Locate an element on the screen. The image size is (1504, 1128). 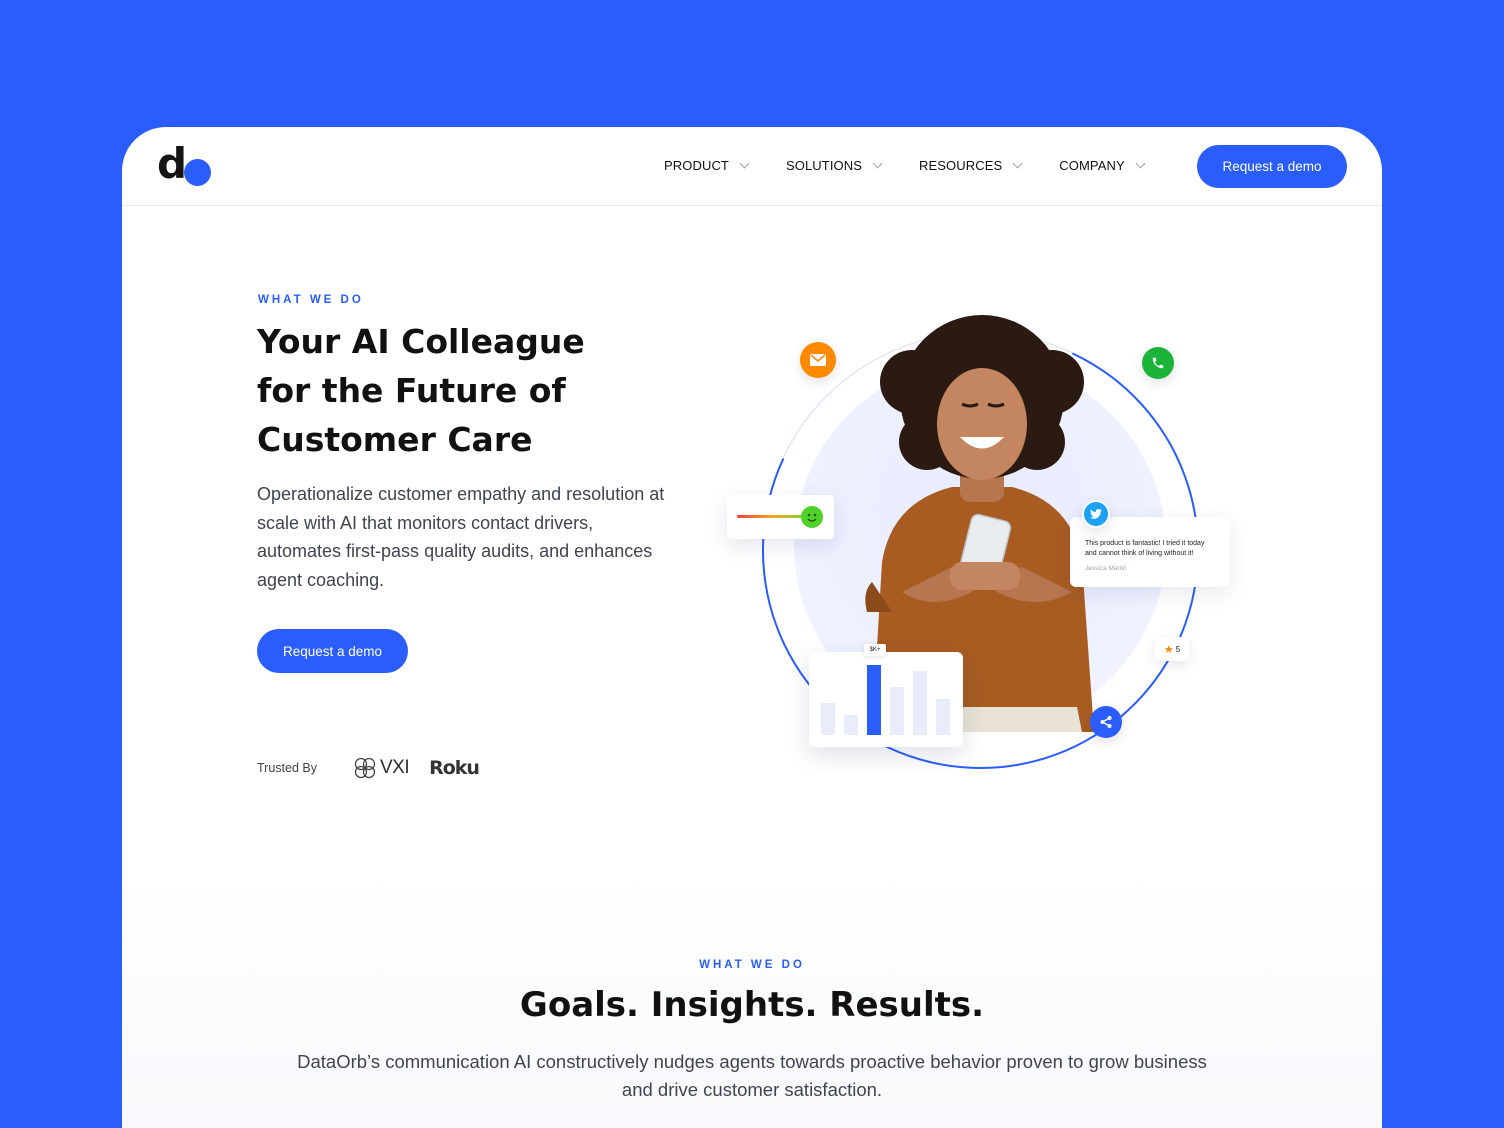
tweet-author: Jessica Martin is located at coordinates (1106, 568).